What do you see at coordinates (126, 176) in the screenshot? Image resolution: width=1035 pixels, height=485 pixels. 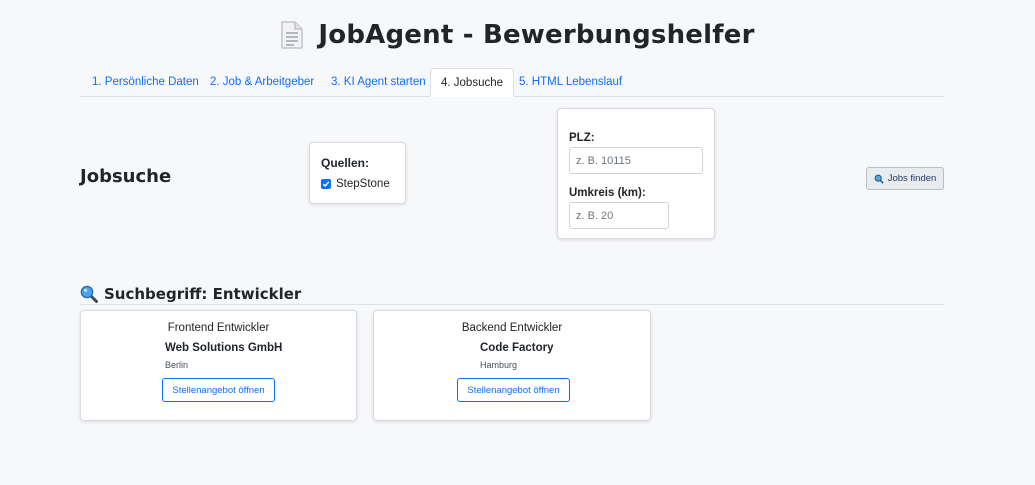 I see `section-title: Jobsuche` at bounding box center [126, 176].